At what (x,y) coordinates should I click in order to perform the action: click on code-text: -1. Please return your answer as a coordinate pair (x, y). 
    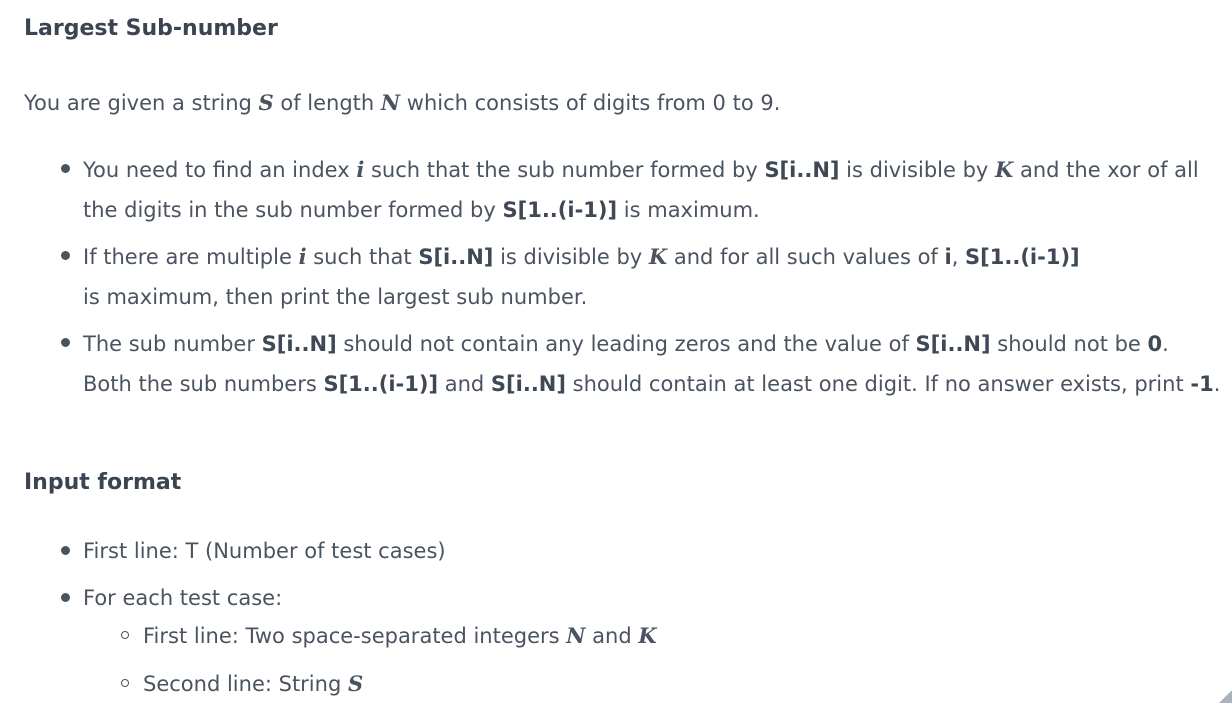
    Looking at the image, I should click on (1202, 384).